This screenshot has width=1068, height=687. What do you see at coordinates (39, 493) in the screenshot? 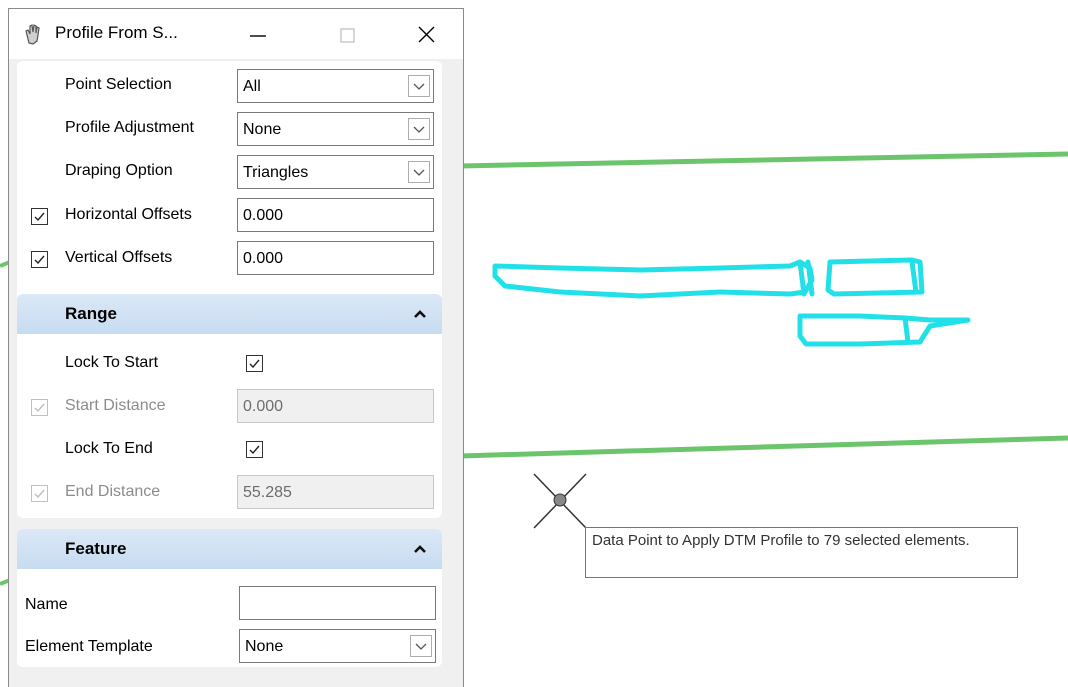
I see `end-distance-checkbox` at bounding box center [39, 493].